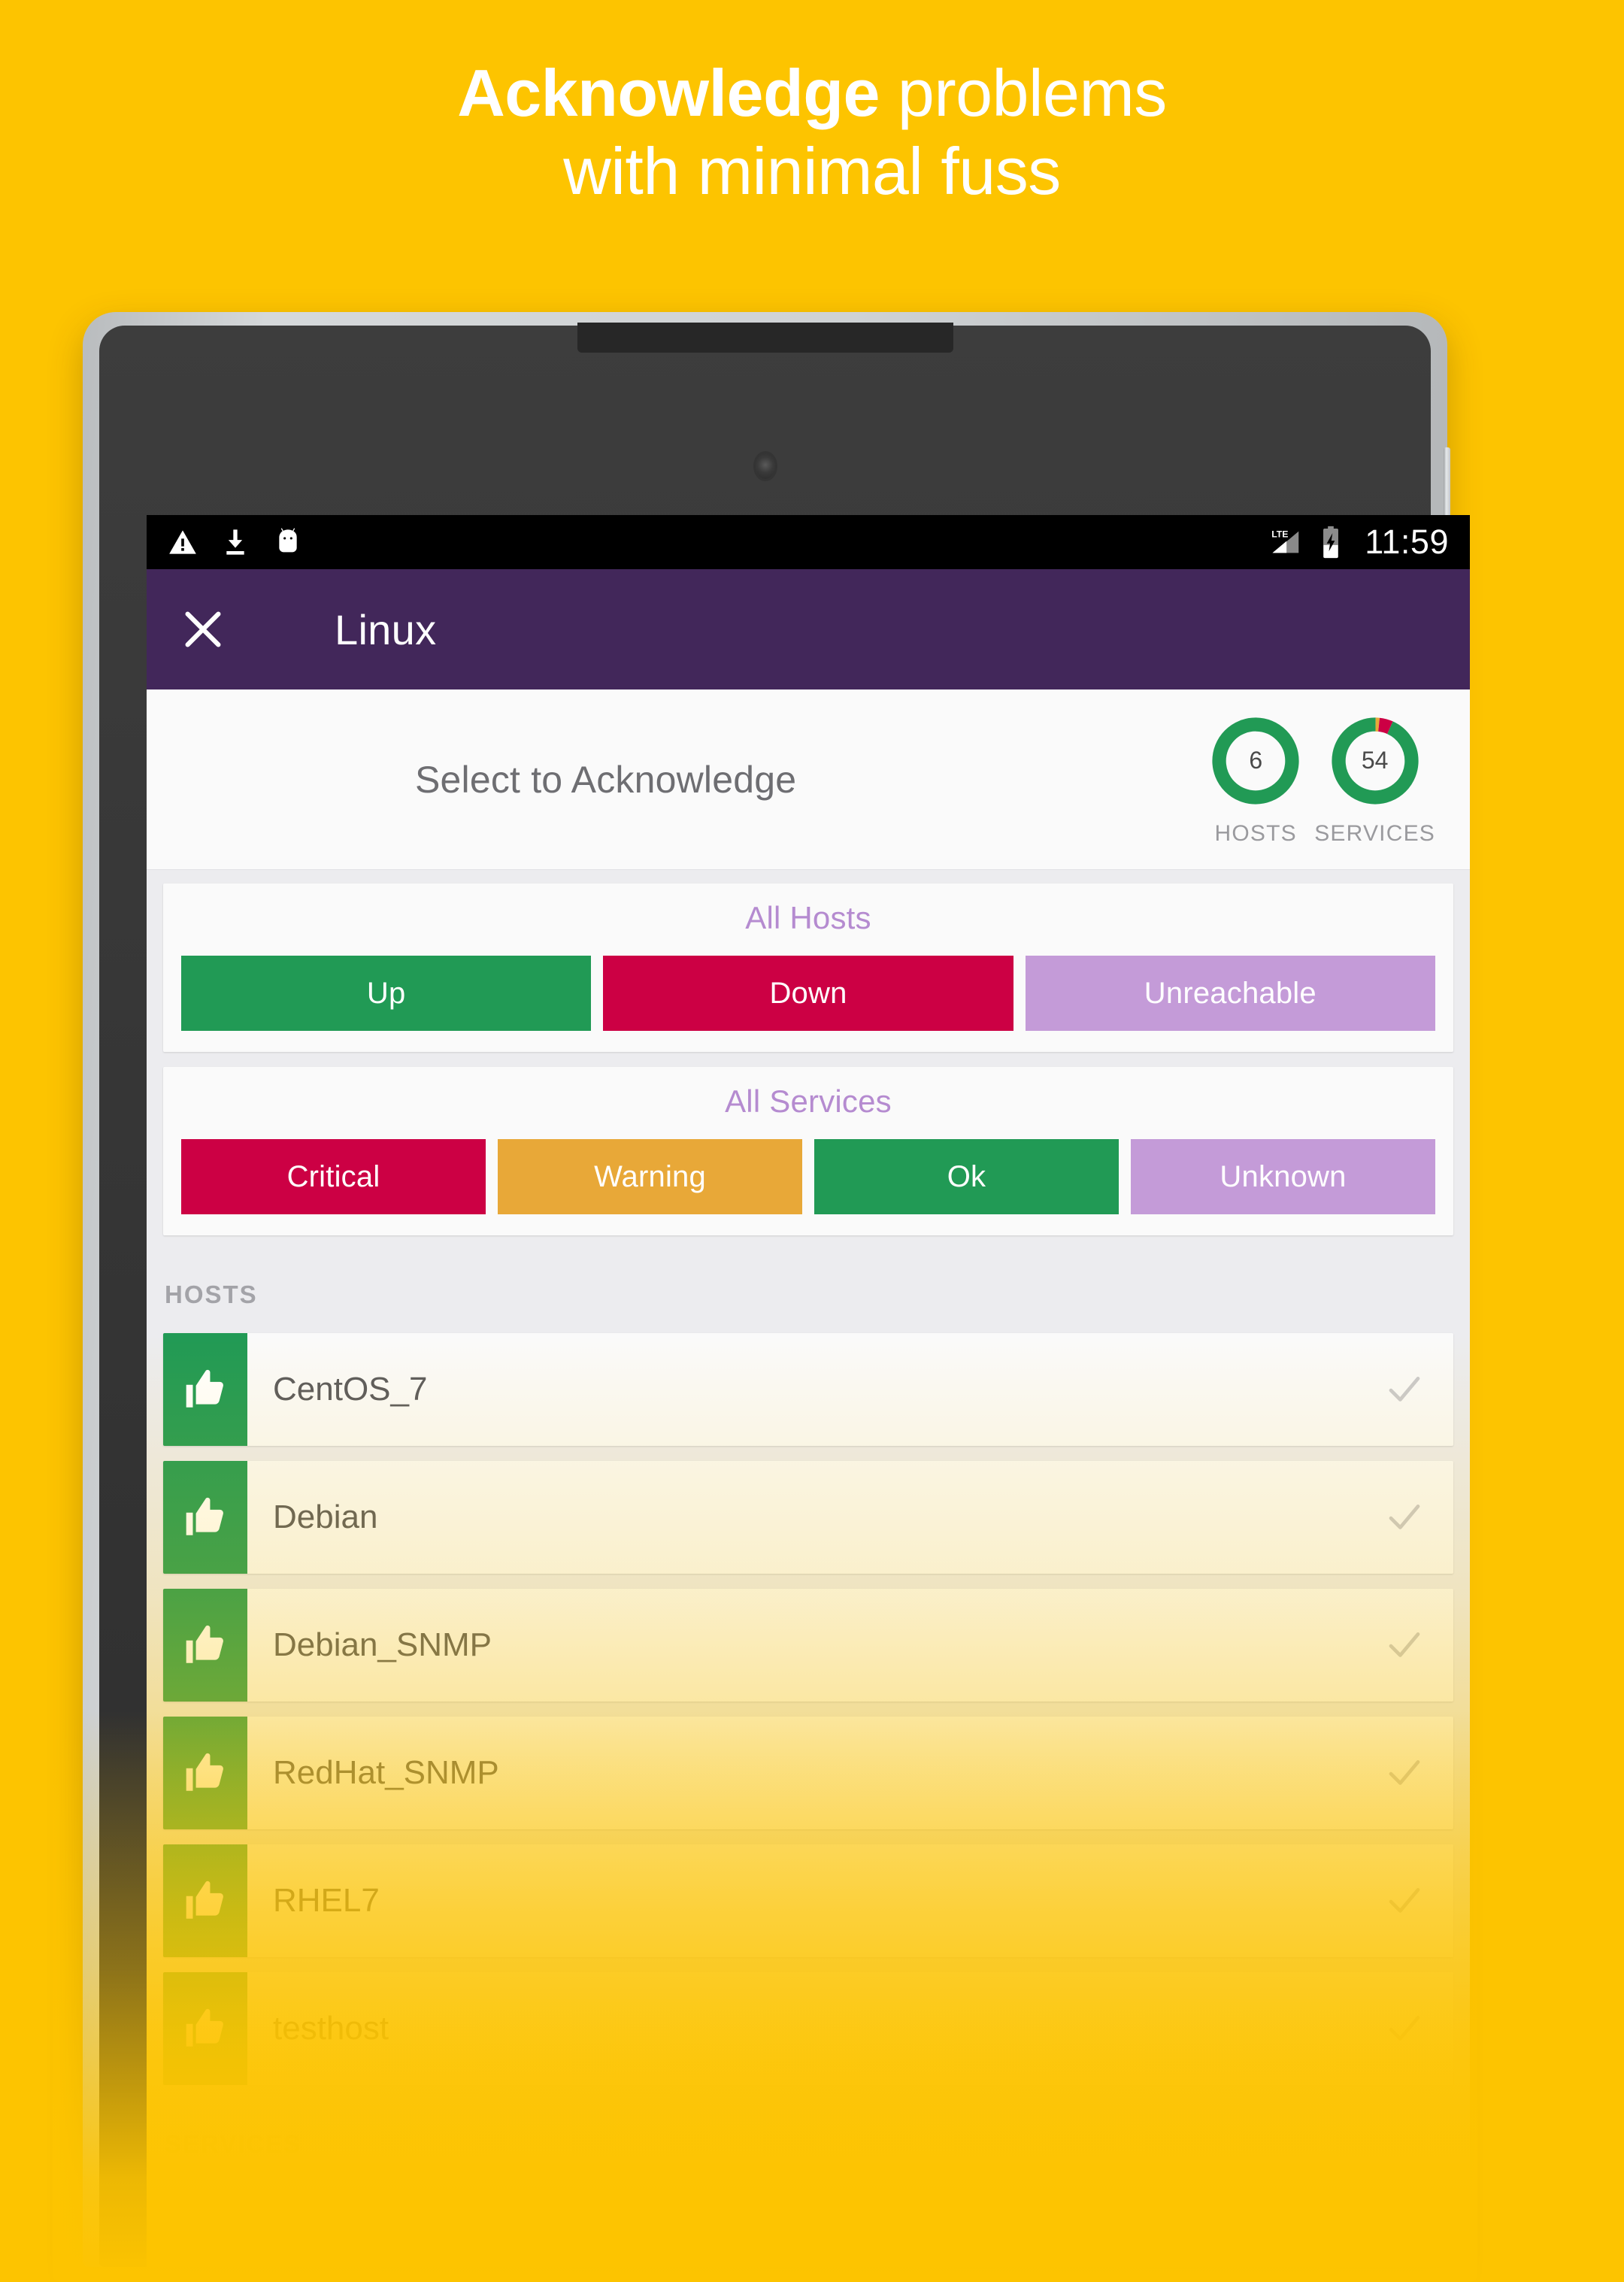 The height and width of the screenshot is (2282, 1624). I want to click on download-icon, so click(235, 542).